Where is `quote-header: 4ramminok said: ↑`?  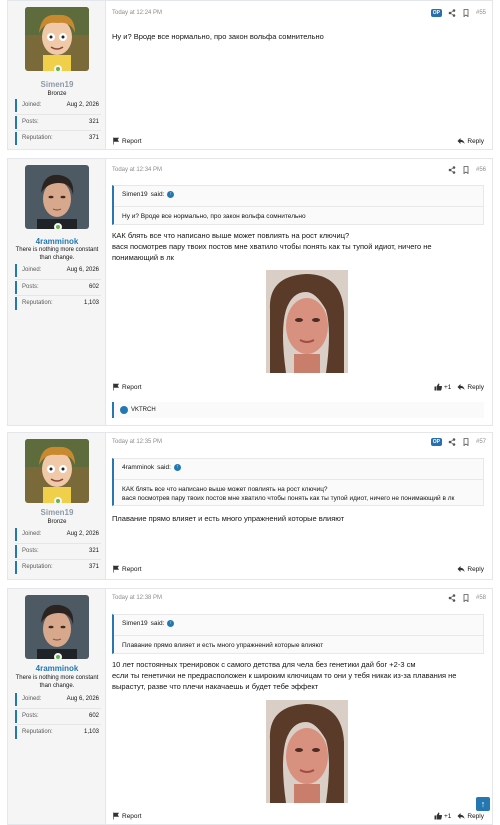
quote-header: 4ramminok said: ↑ is located at coordinates (151, 467).